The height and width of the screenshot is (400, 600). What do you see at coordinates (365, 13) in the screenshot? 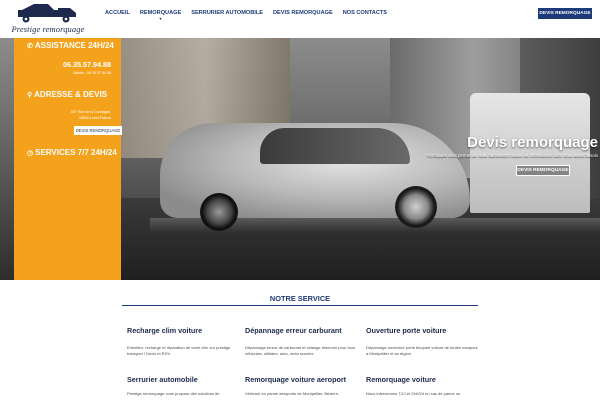
I see `nav-item-nos-contacts: NOS CONTACTS` at bounding box center [365, 13].